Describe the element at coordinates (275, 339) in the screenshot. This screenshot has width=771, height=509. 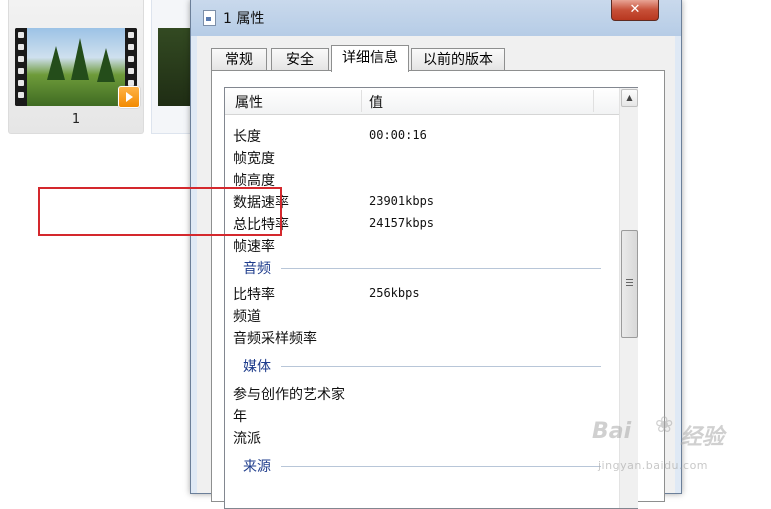
I see `row-label-sample-rate: 音频采样频率` at that location.